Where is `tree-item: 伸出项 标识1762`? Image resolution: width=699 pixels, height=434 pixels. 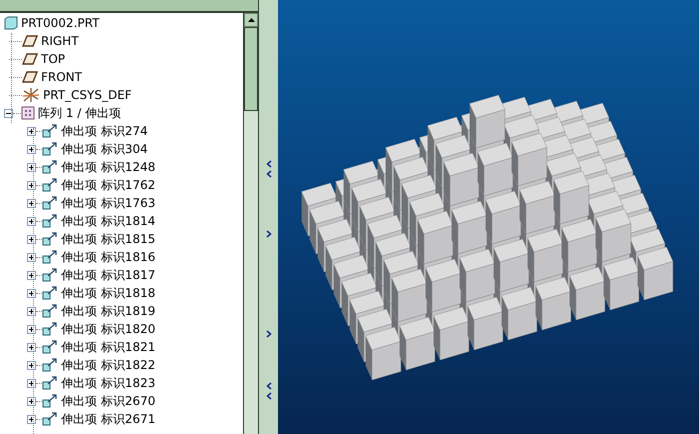
tree-item: 伸出项 标识1762 is located at coordinates (108, 185).